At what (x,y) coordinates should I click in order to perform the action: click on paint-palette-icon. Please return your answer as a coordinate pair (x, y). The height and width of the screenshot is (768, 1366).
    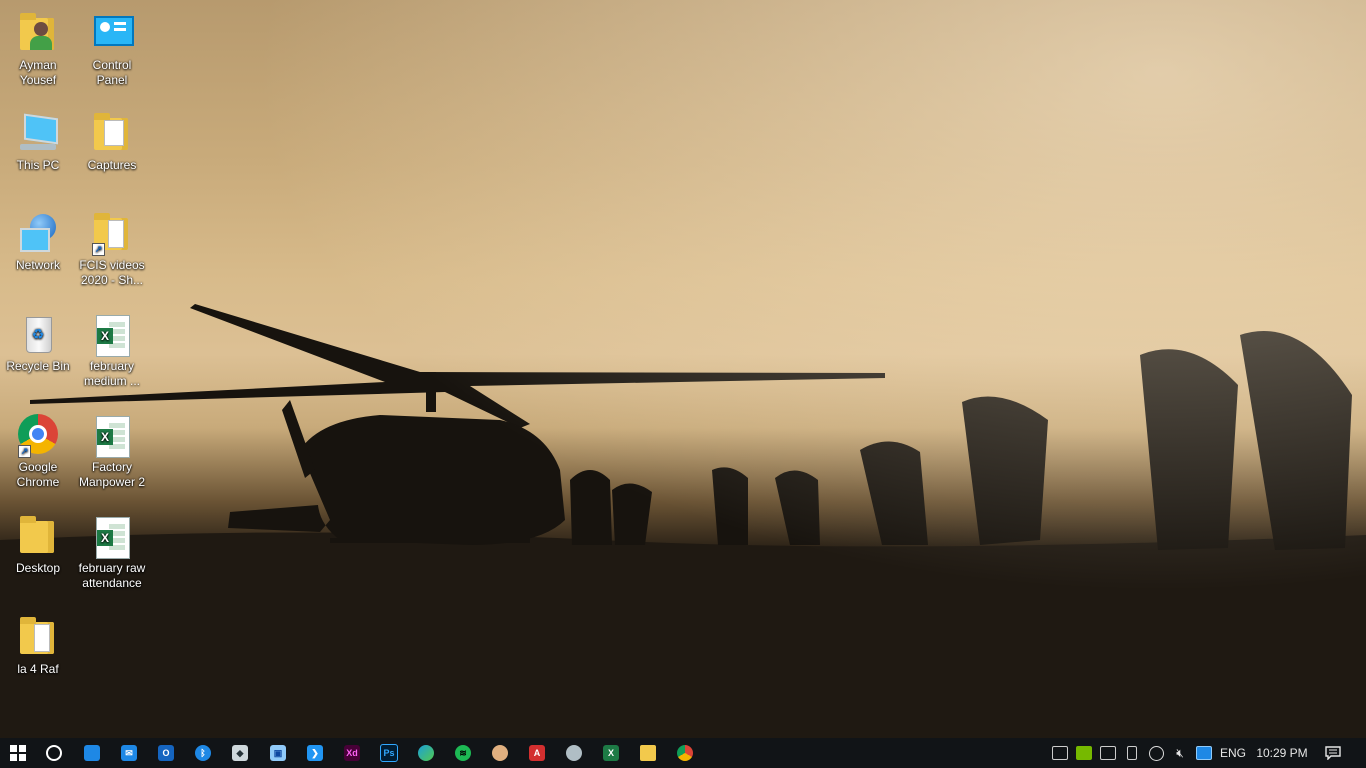
    Looking at the image, I should click on (500, 753).